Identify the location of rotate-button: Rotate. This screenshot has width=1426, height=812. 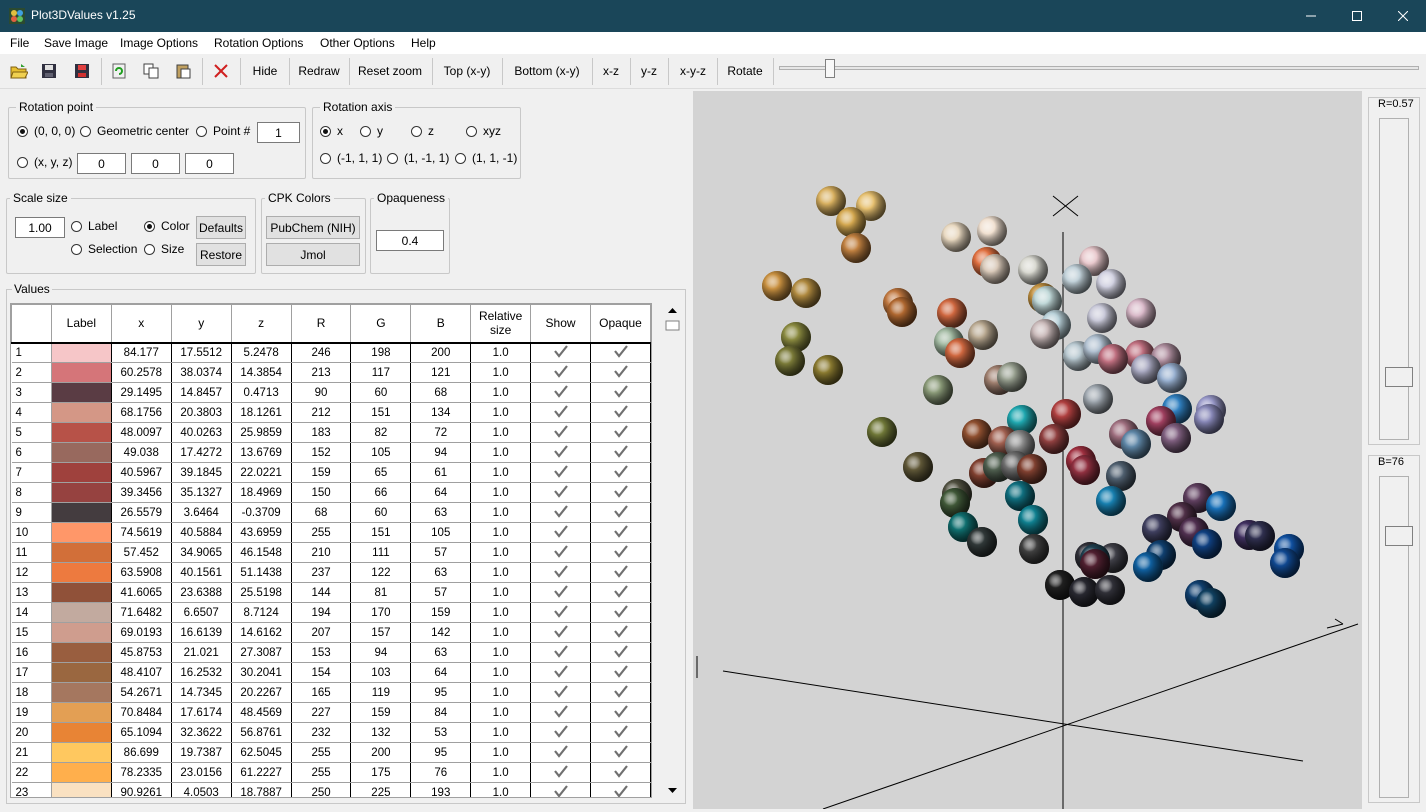
(745, 71).